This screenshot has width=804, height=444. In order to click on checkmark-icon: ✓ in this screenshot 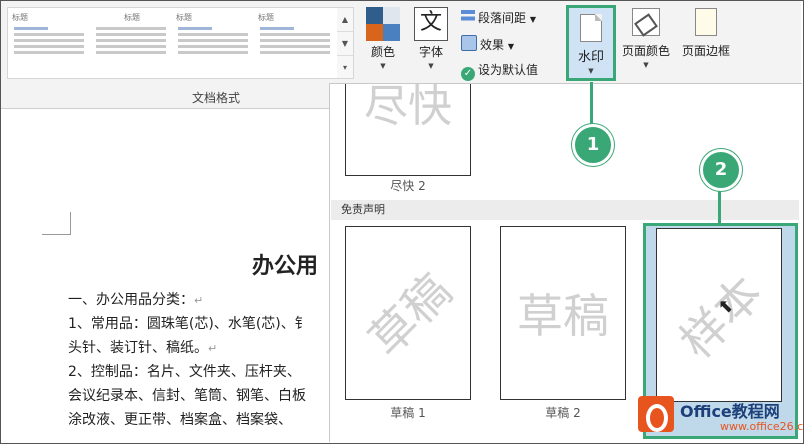, I will do `click(468, 74)`.